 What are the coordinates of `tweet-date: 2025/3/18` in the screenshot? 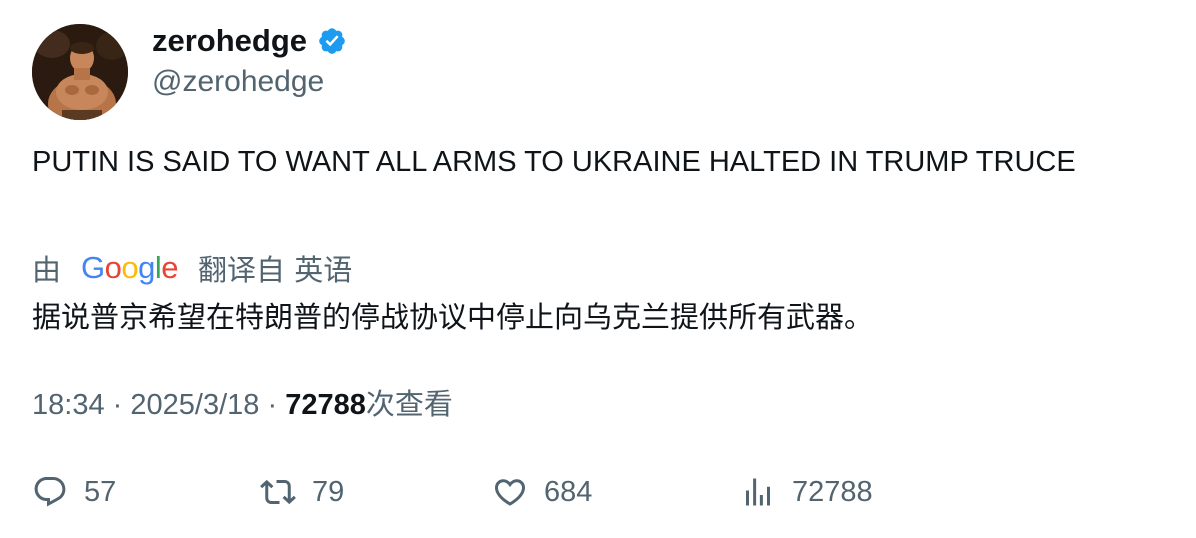 It's located at (194, 405).